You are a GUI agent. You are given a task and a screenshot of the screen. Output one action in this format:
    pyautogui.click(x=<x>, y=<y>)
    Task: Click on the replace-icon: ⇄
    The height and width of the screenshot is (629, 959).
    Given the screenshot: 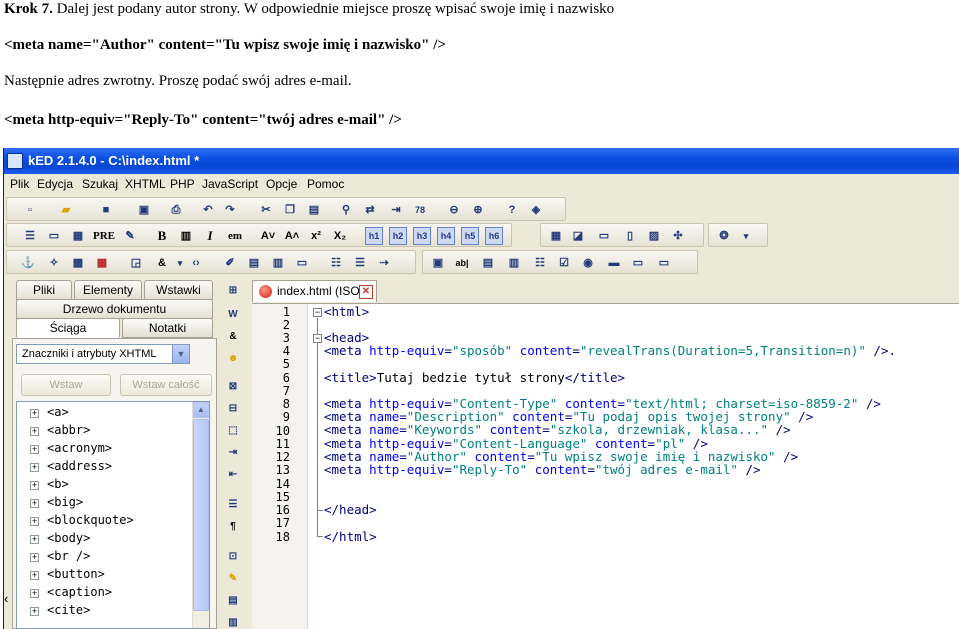 What is the action you would take?
    pyautogui.click(x=370, y=210)
    